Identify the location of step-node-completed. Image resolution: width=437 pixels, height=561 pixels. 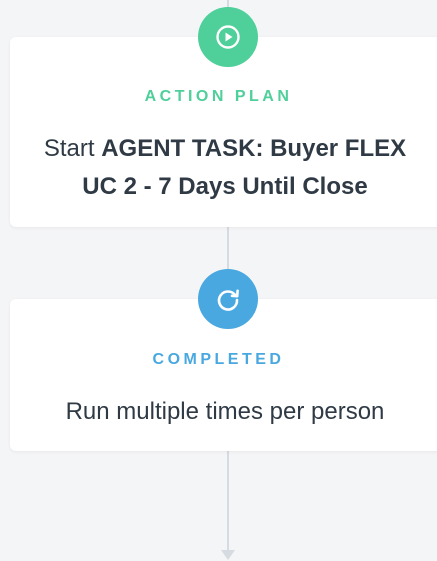
(228, 299).